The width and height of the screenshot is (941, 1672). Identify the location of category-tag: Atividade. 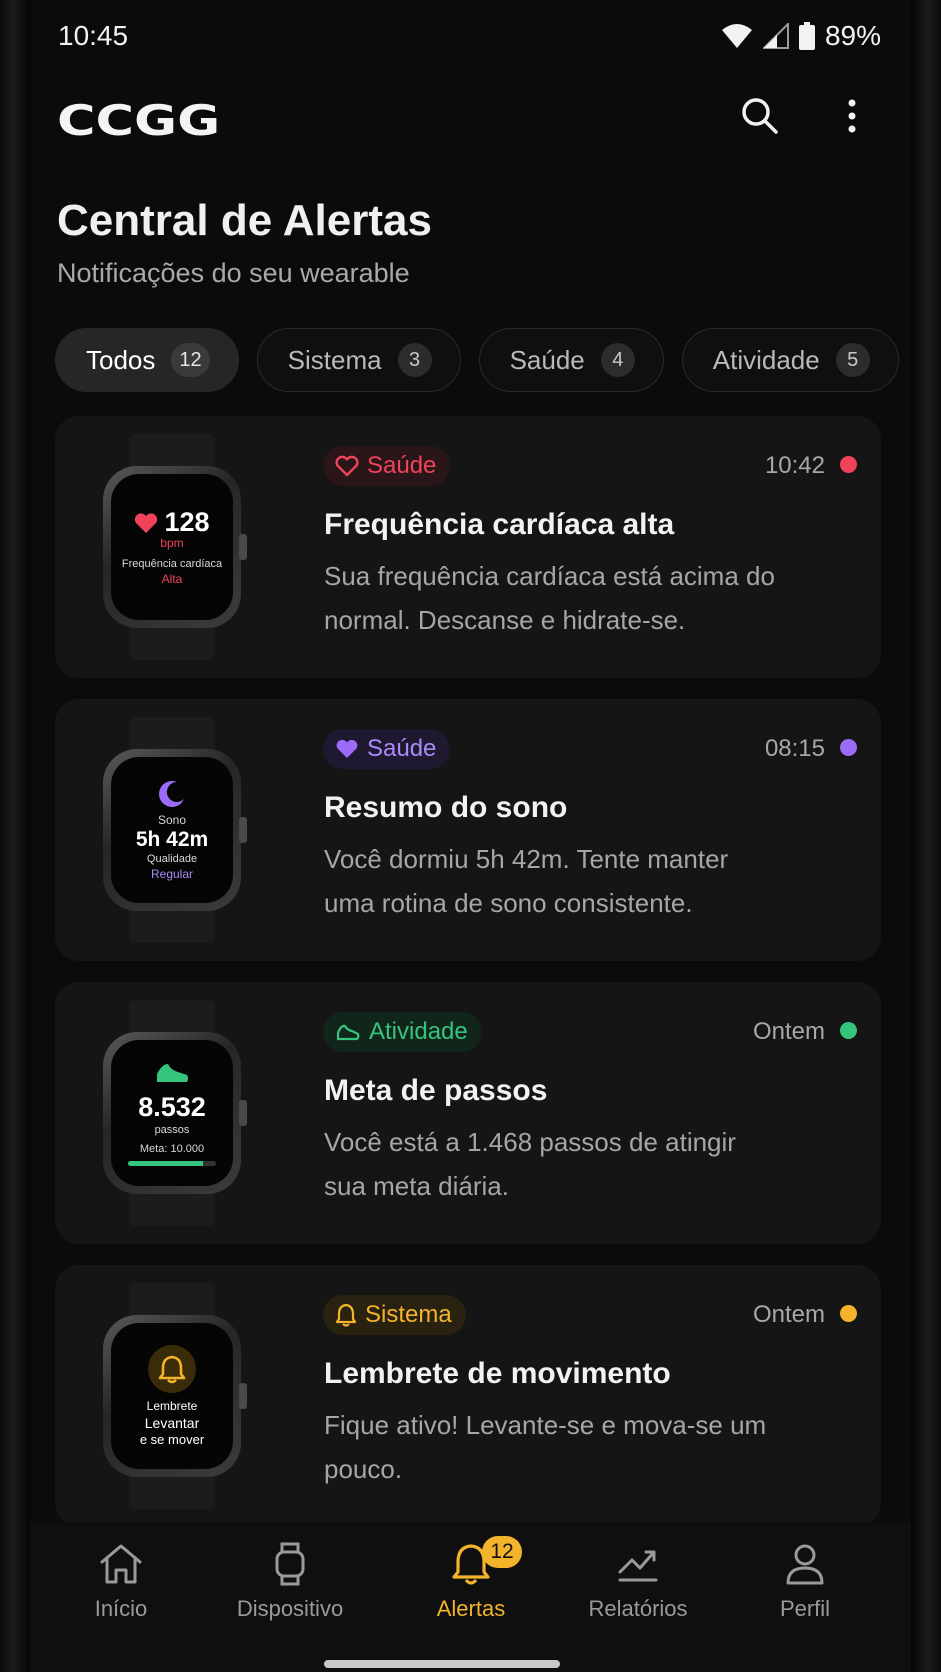
(402, 1032).